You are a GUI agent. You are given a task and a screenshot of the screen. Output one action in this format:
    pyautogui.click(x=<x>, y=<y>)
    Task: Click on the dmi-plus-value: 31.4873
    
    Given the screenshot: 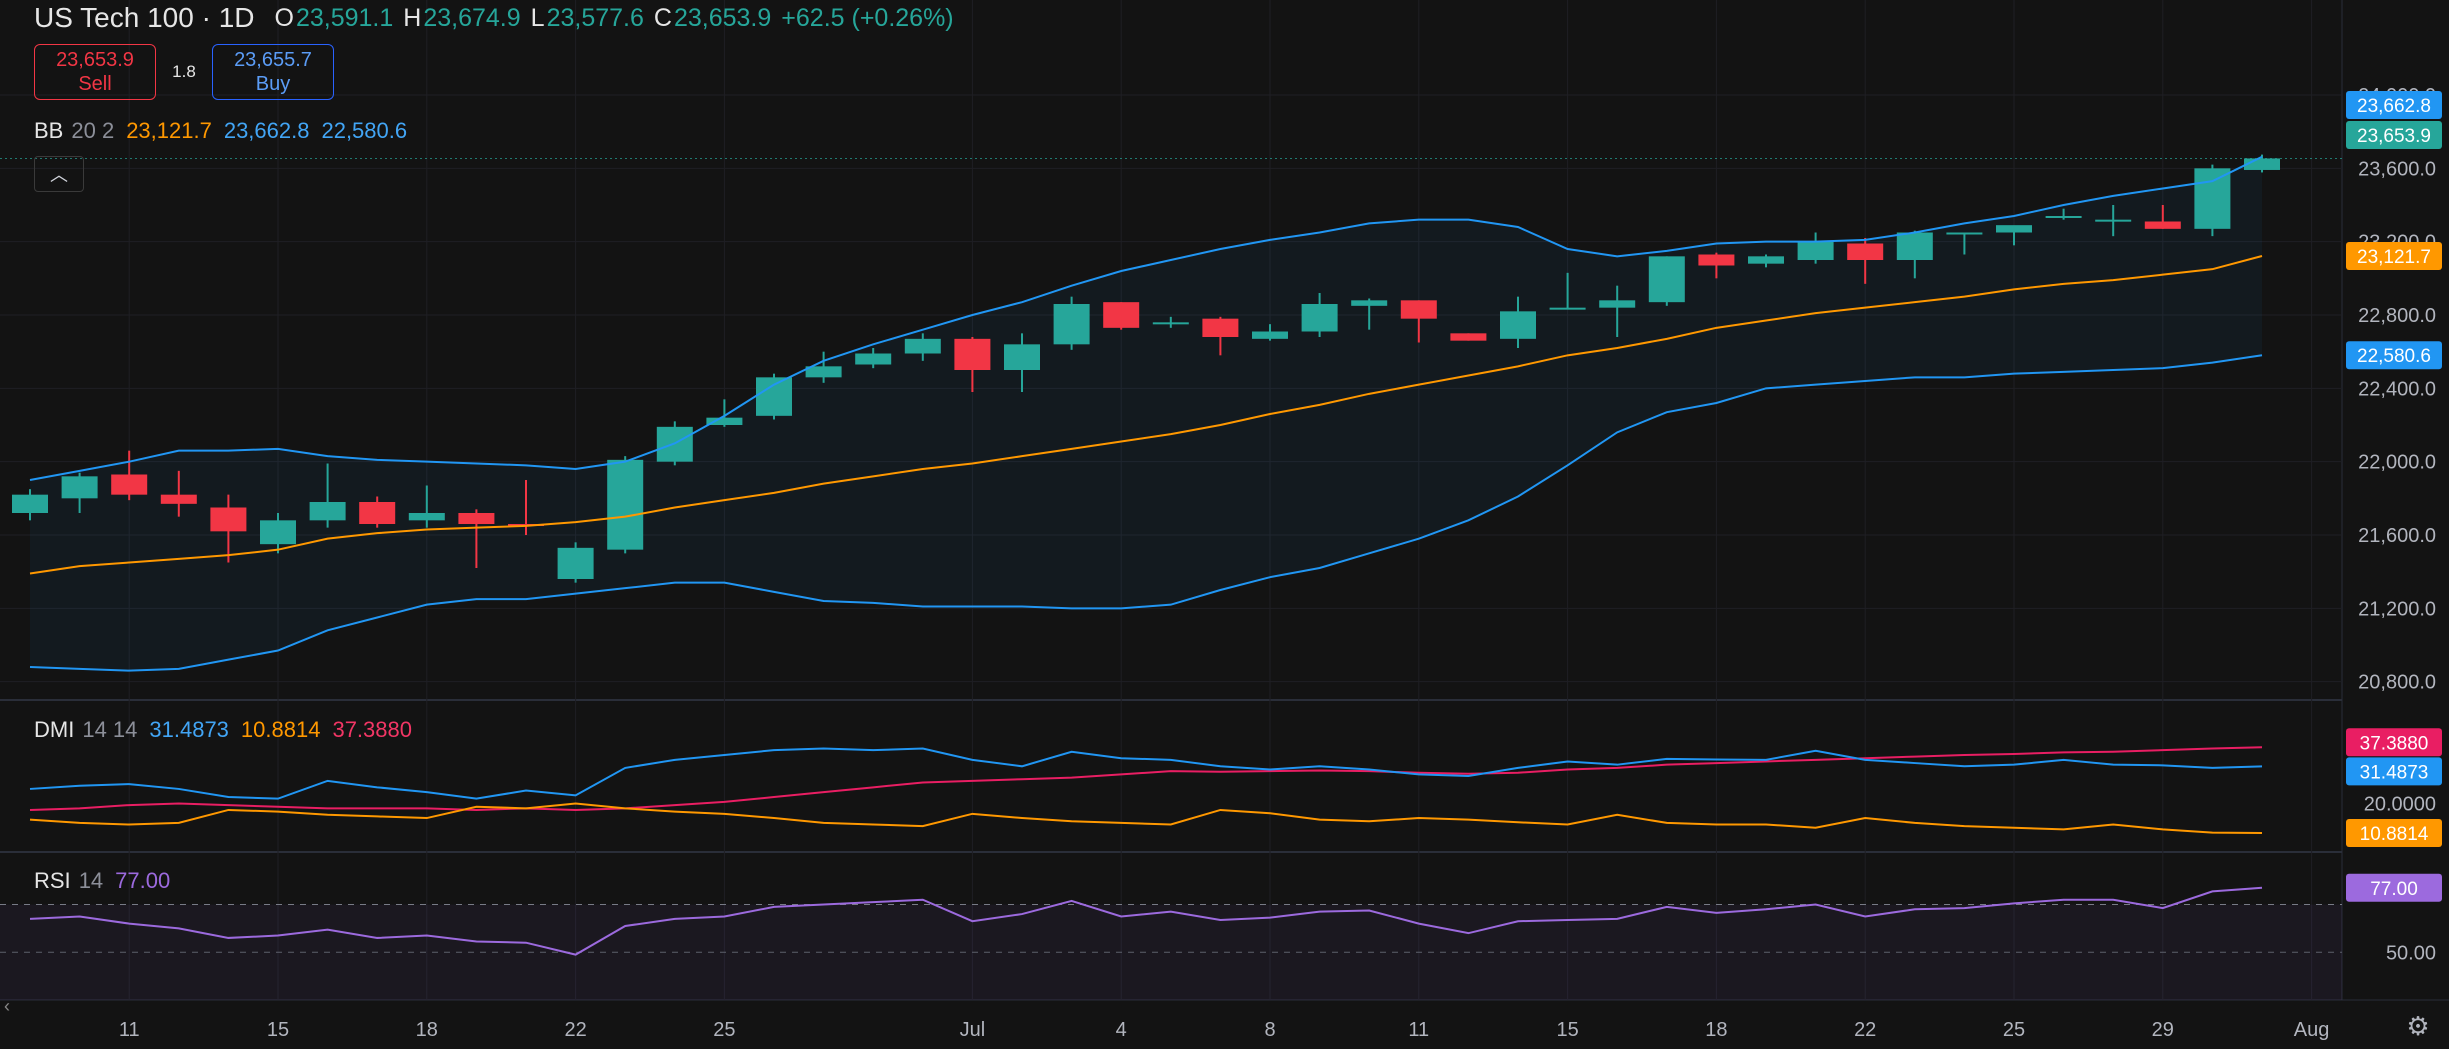 What is the action you would take?
    pyautogui.click(x=189, y=729)
    